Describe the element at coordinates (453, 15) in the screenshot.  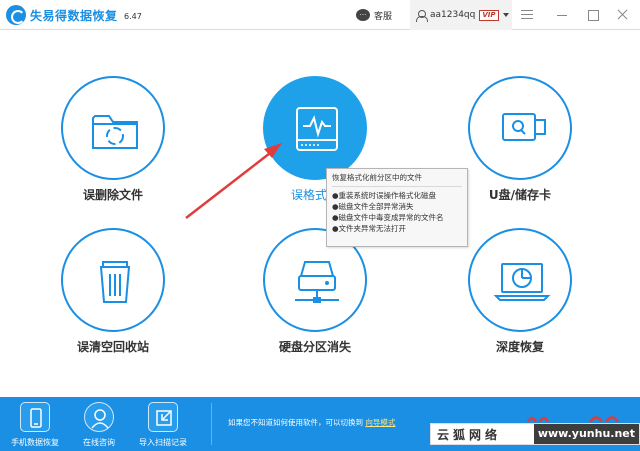
I see `username: aa1234qq` at that location.